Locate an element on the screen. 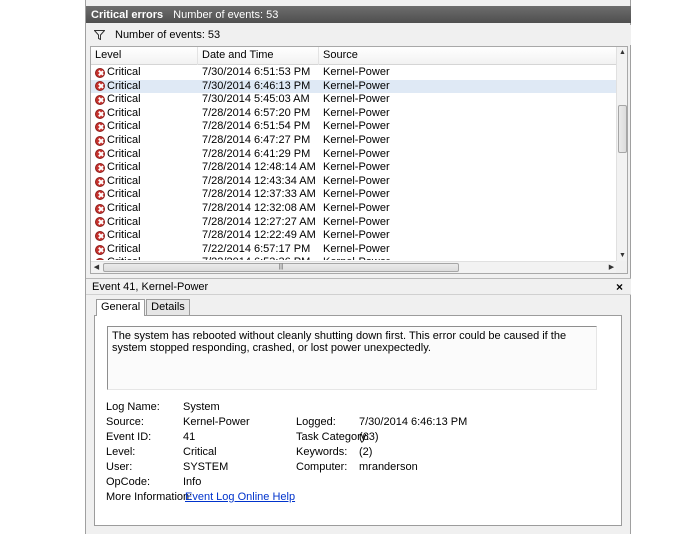  more-info-label: More Information: is located at coordinates (149, 497).